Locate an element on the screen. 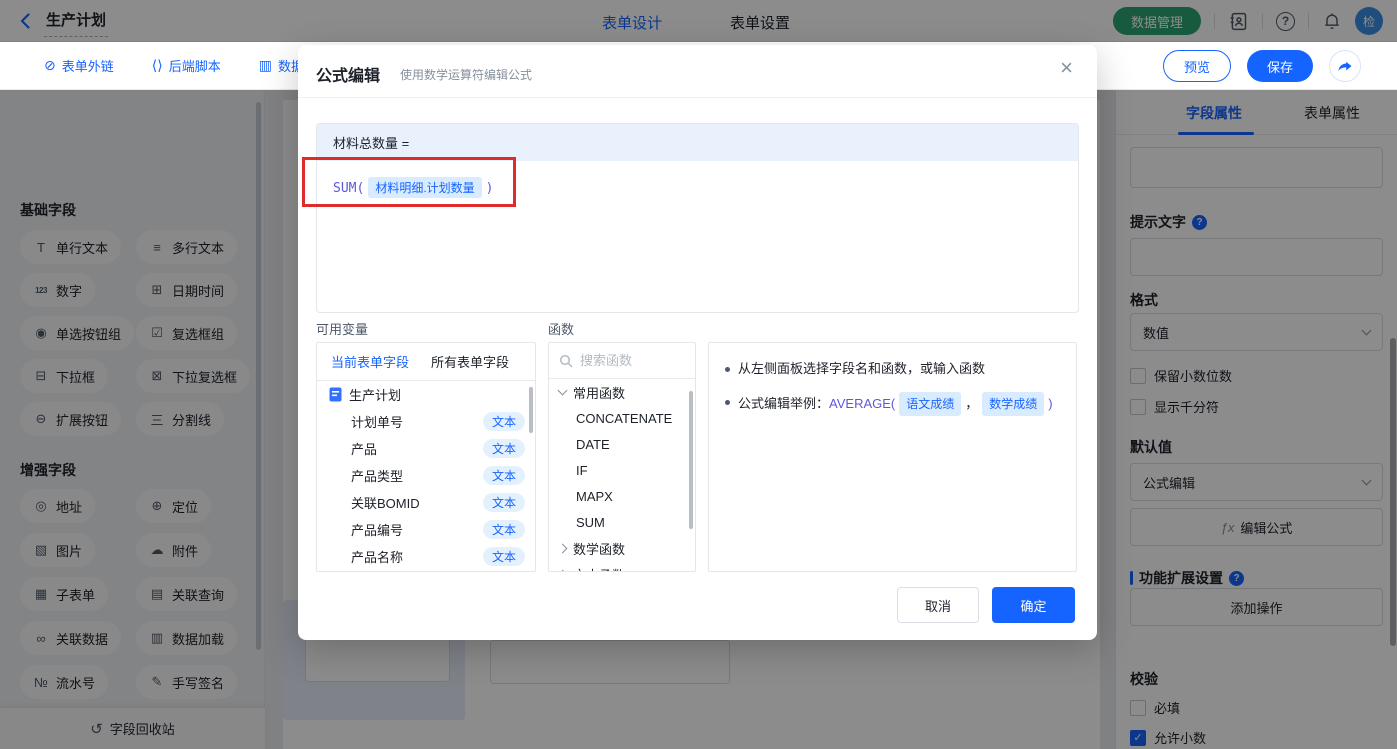 The height and width of the screenshot is (749, 1397). toolbar-right-cluster: 预览 保存 is located at coordinates (1261, 66).